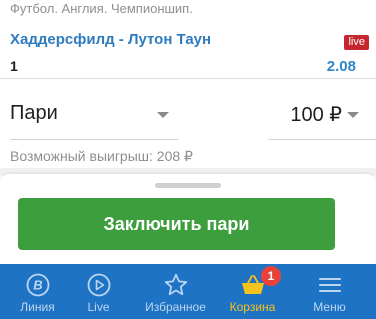 Image resolution: width=376 pixels, height=319 pixels. What do you see at coordinates (175, 307) in the screenshot?
I see `tab-label: Избранное` at bounding box center [175, 307].